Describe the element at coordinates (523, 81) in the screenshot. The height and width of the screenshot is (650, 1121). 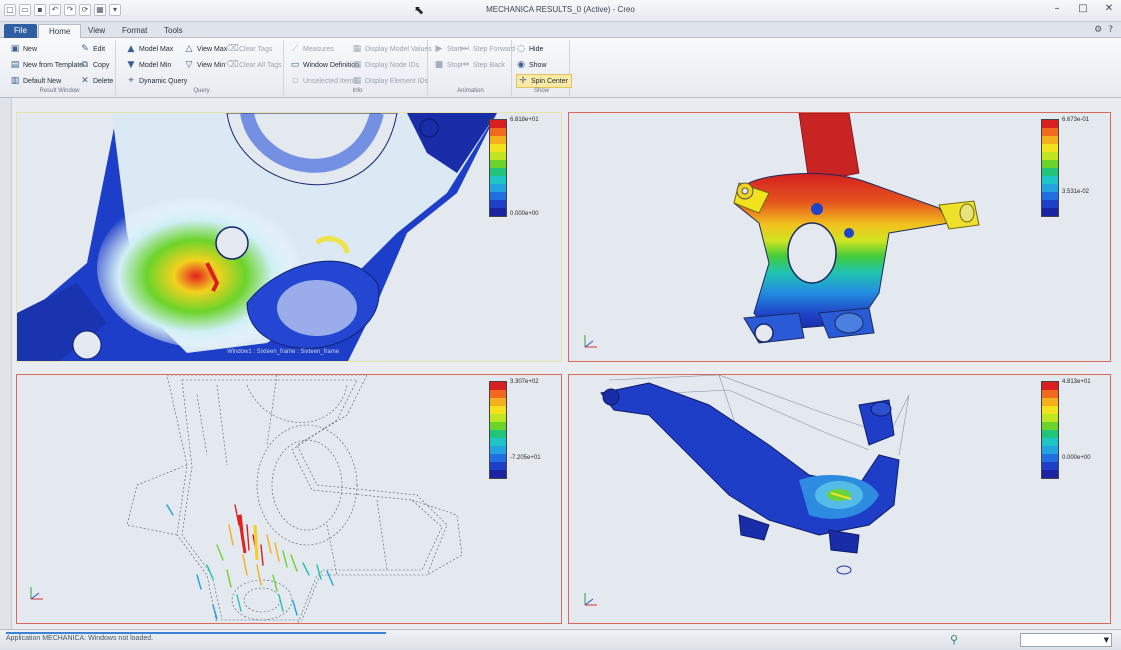
I see `spin-center-icon: ✛` at that location.